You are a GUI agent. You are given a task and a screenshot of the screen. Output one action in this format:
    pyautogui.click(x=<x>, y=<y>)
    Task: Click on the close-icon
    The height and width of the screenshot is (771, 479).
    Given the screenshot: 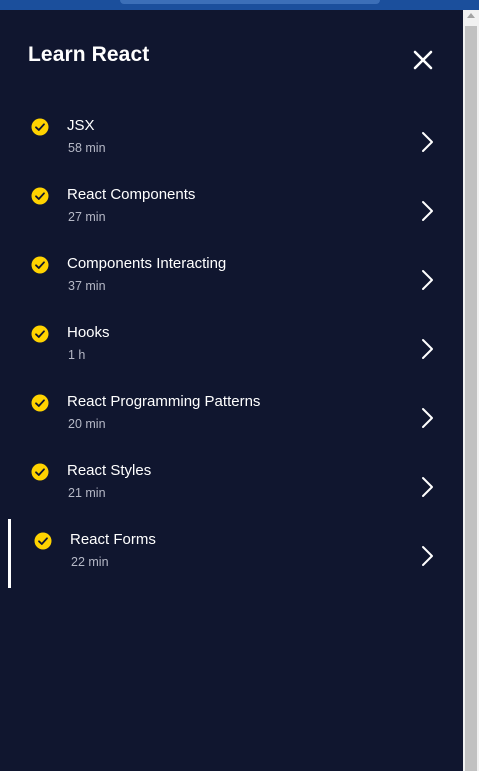 What is the action you would take?
    pyautogui.click(x=423, y=60)
    